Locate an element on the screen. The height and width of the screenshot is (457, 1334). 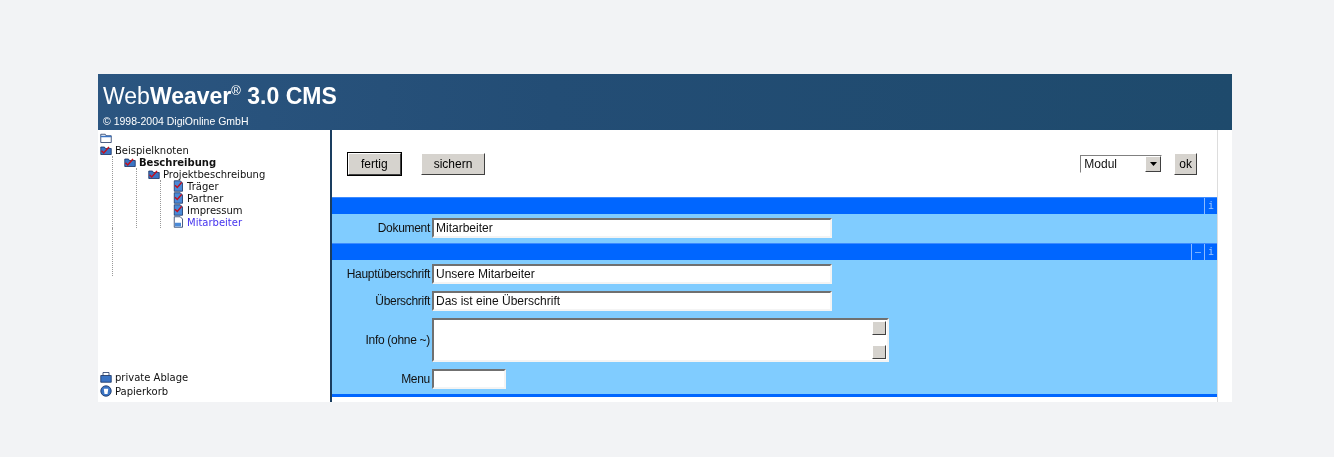
tree-item: Partner is located at coordinates (205, 198).